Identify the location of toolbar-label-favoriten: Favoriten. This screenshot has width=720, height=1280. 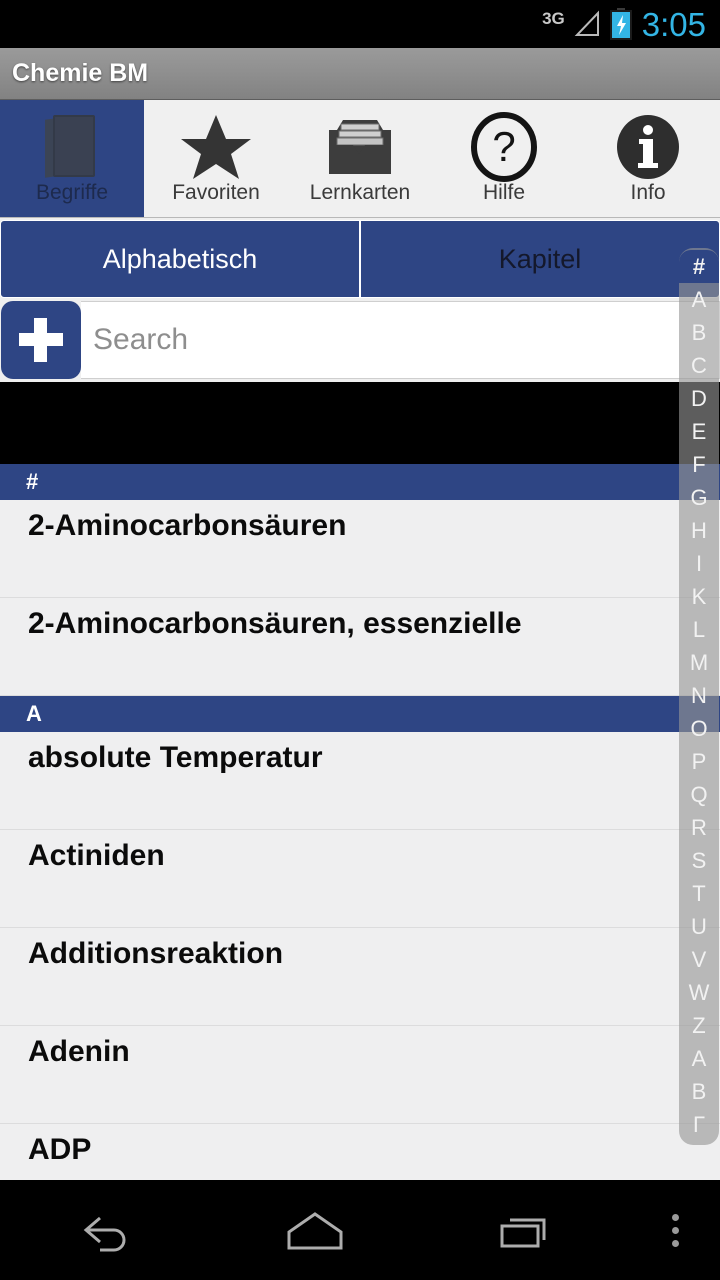
(216, 192).